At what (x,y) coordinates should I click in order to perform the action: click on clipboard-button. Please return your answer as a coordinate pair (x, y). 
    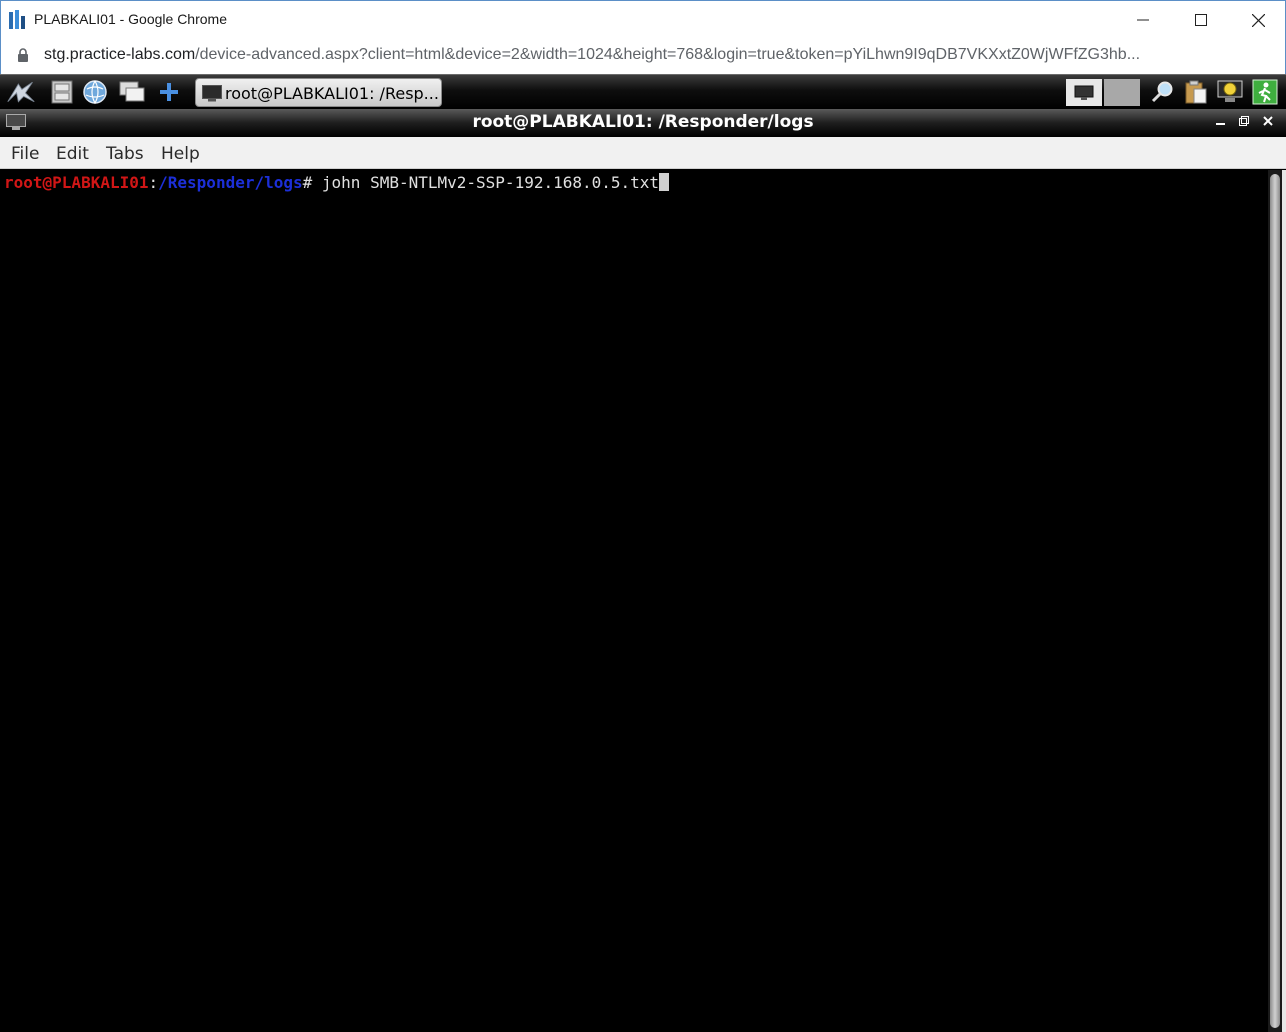
    Looking at the image, I should click on (1196, 92).